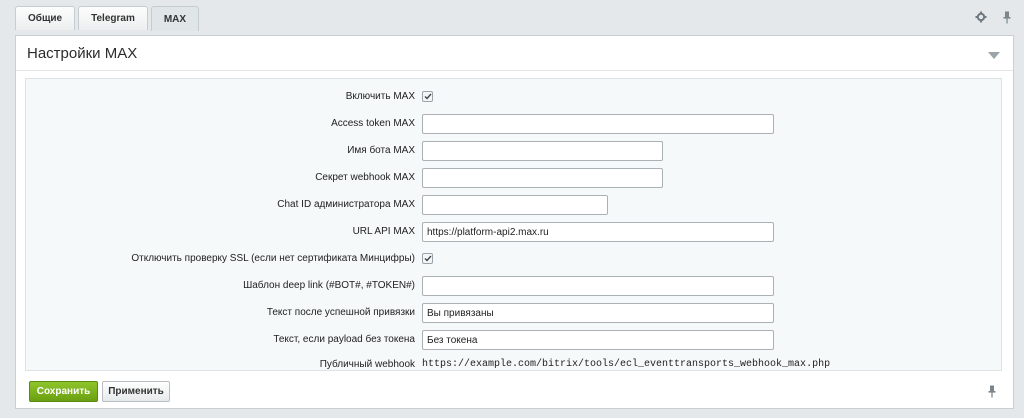 Image resolution: width=1024 pixels, height=418 pixels. What do you see at coordinates (994, 17) in the screenshot?
I see `tab-tools` at bounding box center [994, 17].